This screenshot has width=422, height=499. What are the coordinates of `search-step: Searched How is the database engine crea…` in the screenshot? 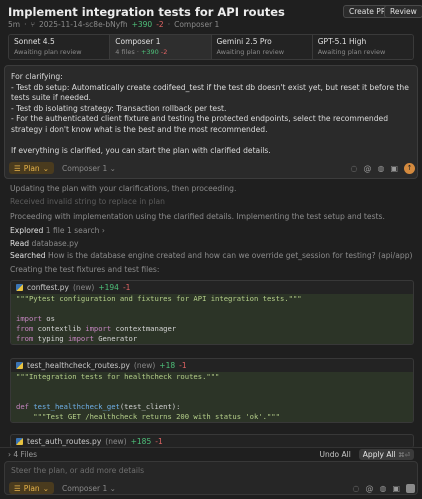 It's located at (211, 255).